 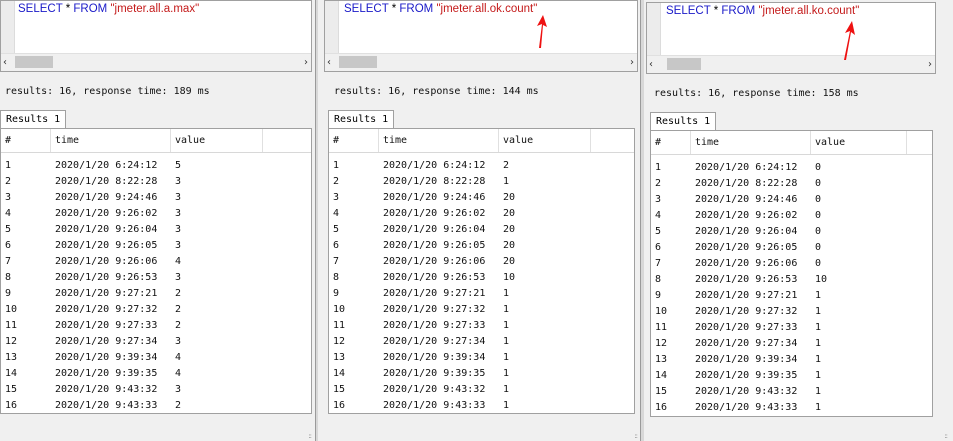 What do you see at coordinates (688, 11) in the screenshot?
I see `keyword-select: SELECT` at bounding box center [688, 11].